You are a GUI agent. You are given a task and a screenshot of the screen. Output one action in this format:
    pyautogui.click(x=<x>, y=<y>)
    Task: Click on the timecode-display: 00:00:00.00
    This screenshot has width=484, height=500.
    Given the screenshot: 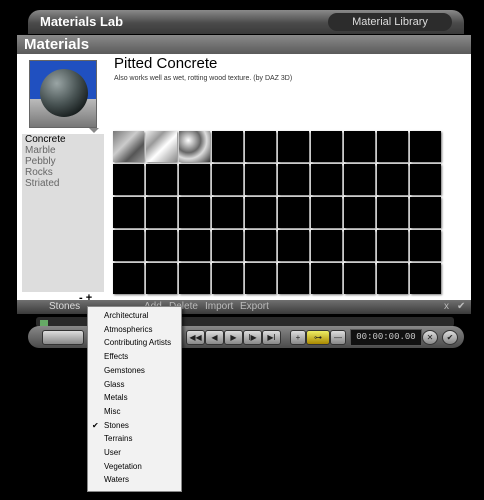 What is the action you would take?
    pyautogui.click(x=386, y=337)
    